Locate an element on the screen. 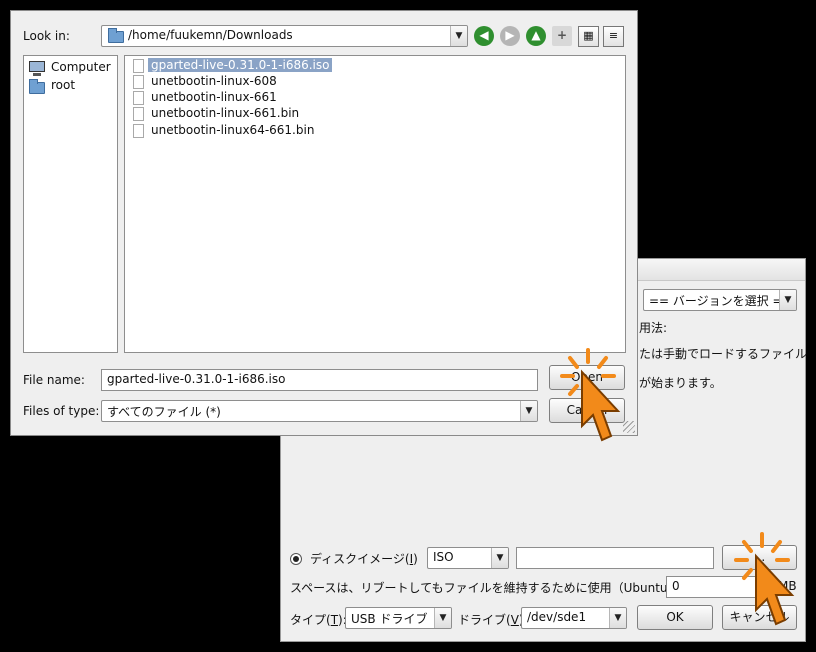 The image size is (816, 652). sidebar-item-computer: Computer is located at coordinates (70, 68).